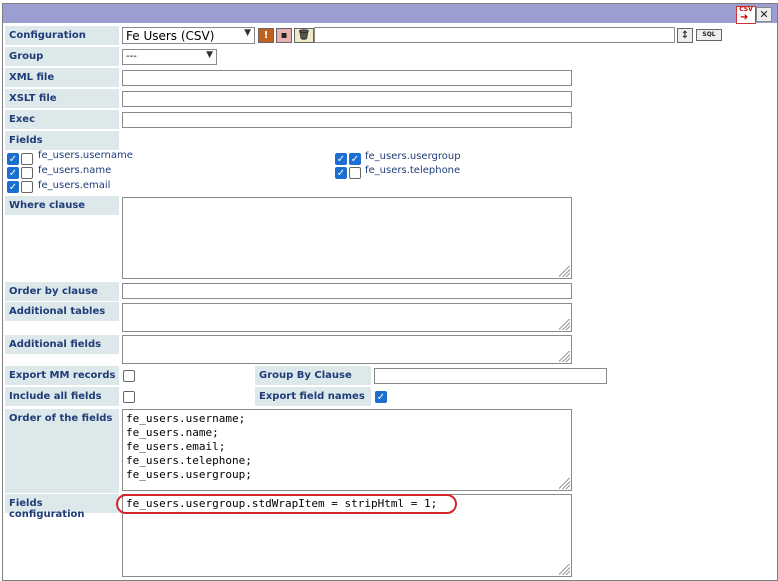 The height and width of the screenshot is (581, 778). Describe the element at coordinates (341, 173) in the screenshot. I see `field-telephone-checkbox: ✓` at that location.